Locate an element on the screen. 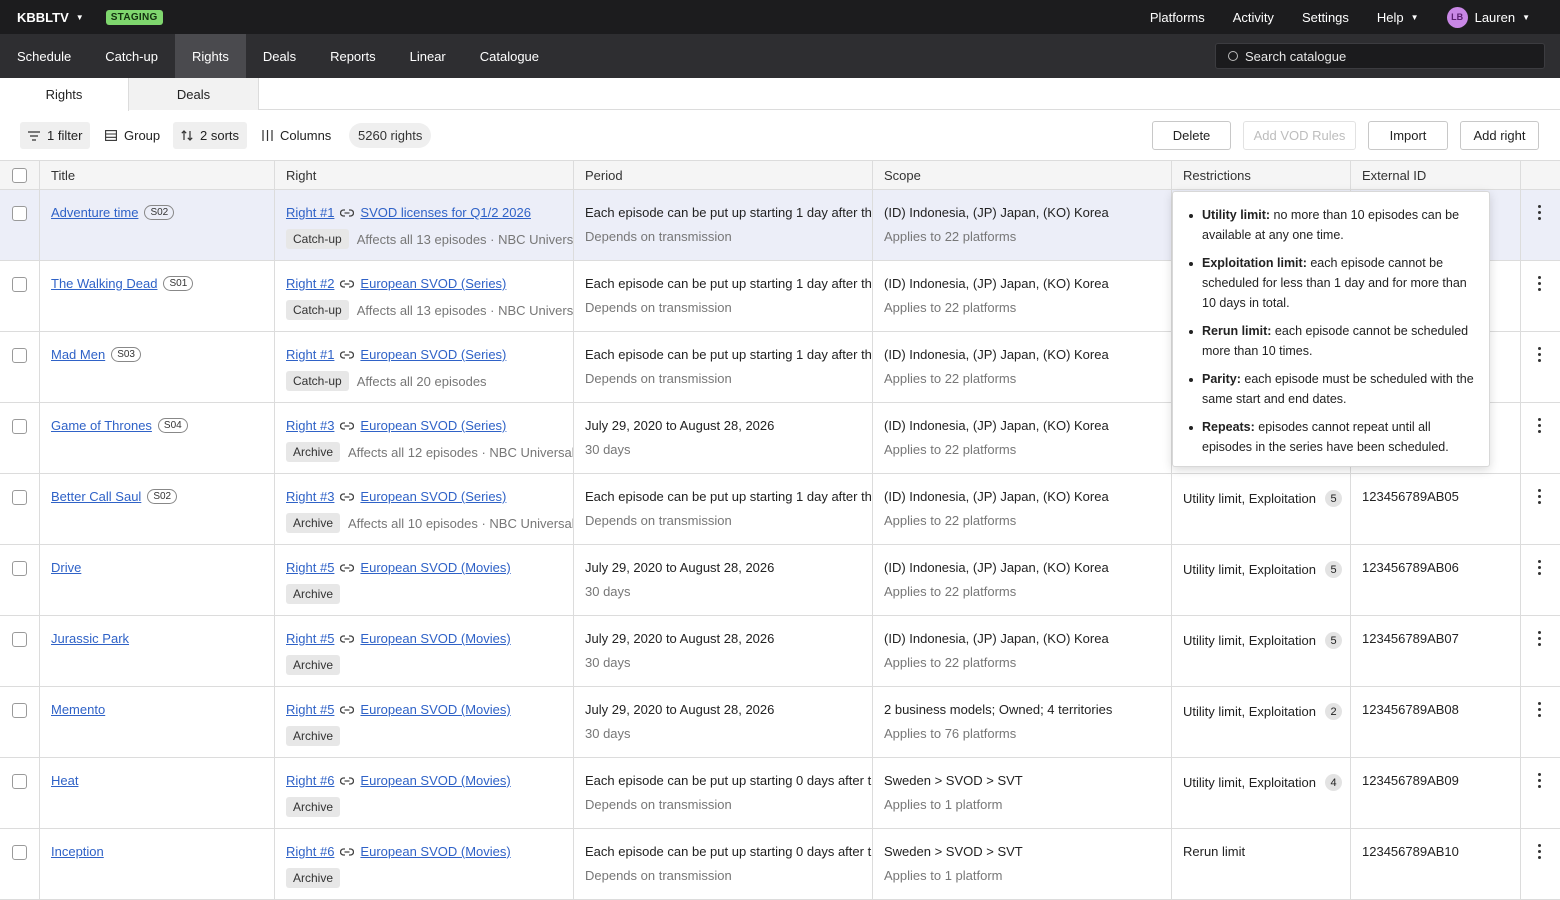 This screenshot has width=1560, height=900. add-vod-rules-button: Add VOD Rules is located at coordinates (1299, 135).